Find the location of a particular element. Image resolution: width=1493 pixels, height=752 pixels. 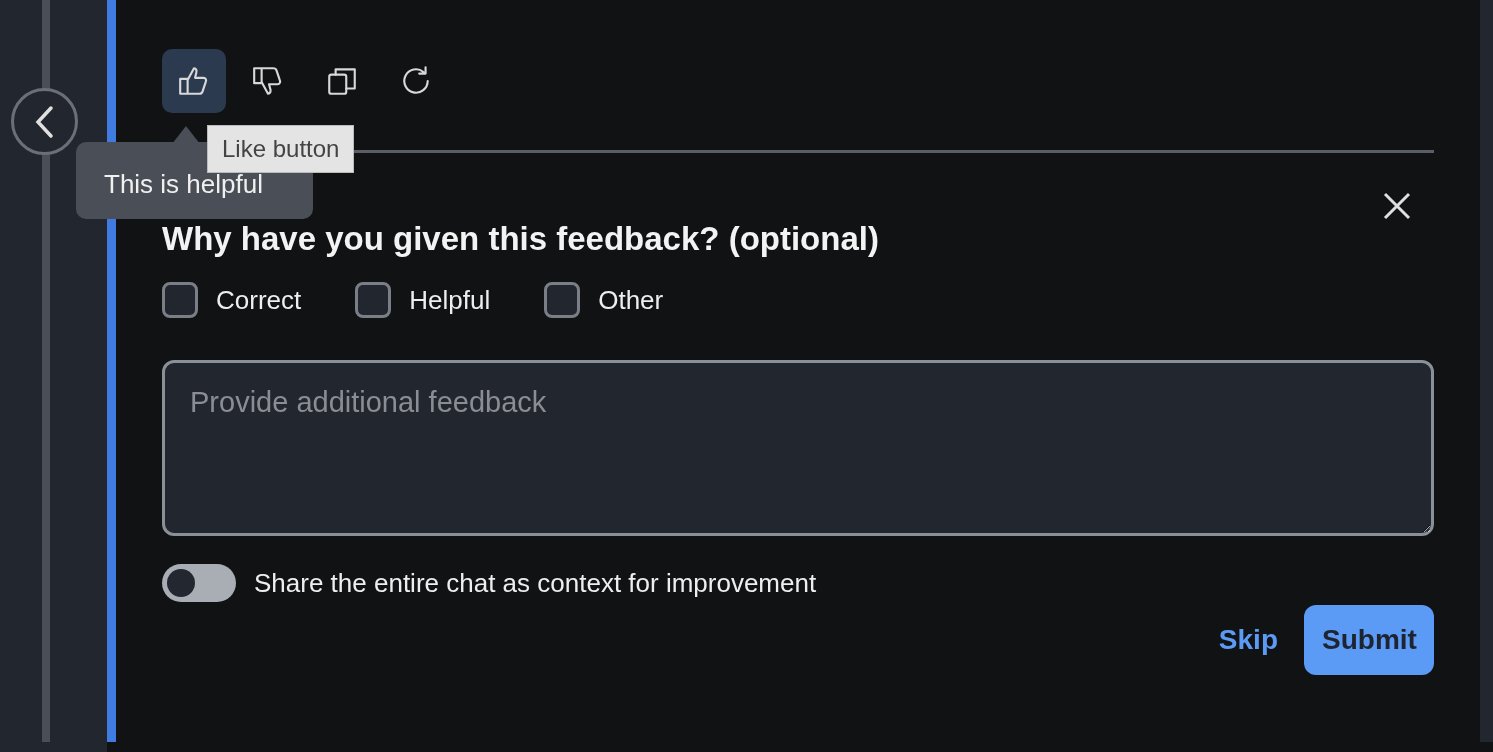

close-icon is located at coordinates (1397, 205).